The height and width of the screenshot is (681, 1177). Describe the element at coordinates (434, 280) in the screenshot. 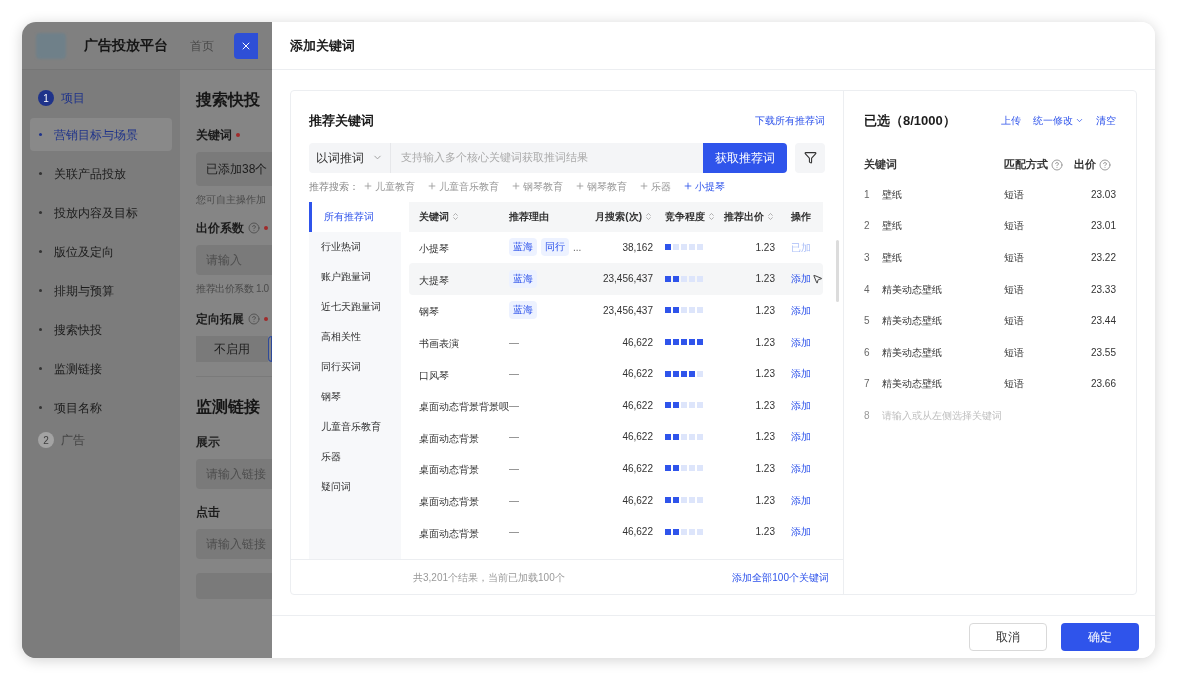

I see `table-cell: 大提琴` at that location.